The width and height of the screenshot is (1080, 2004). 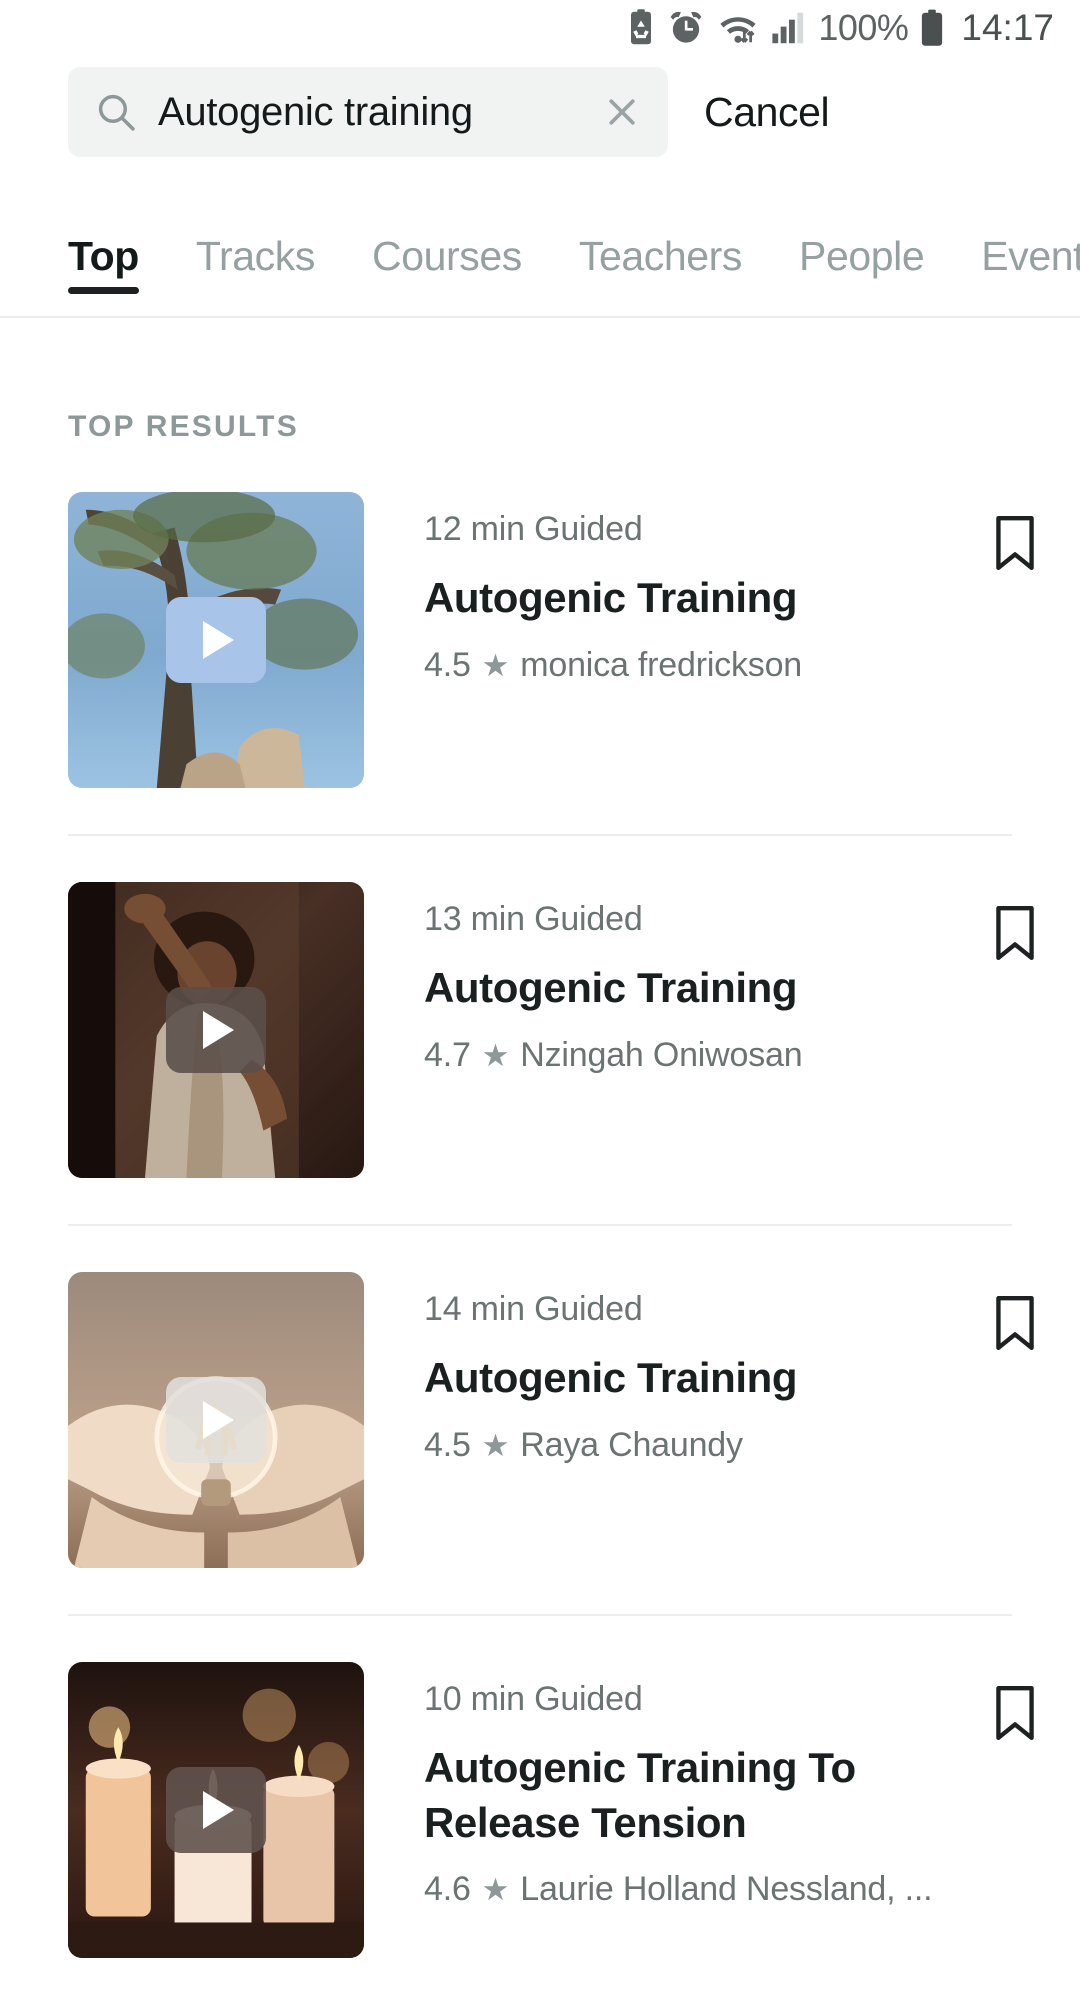 I want to click on search-input-value: Autogenic training, so click(x=369, y=112).